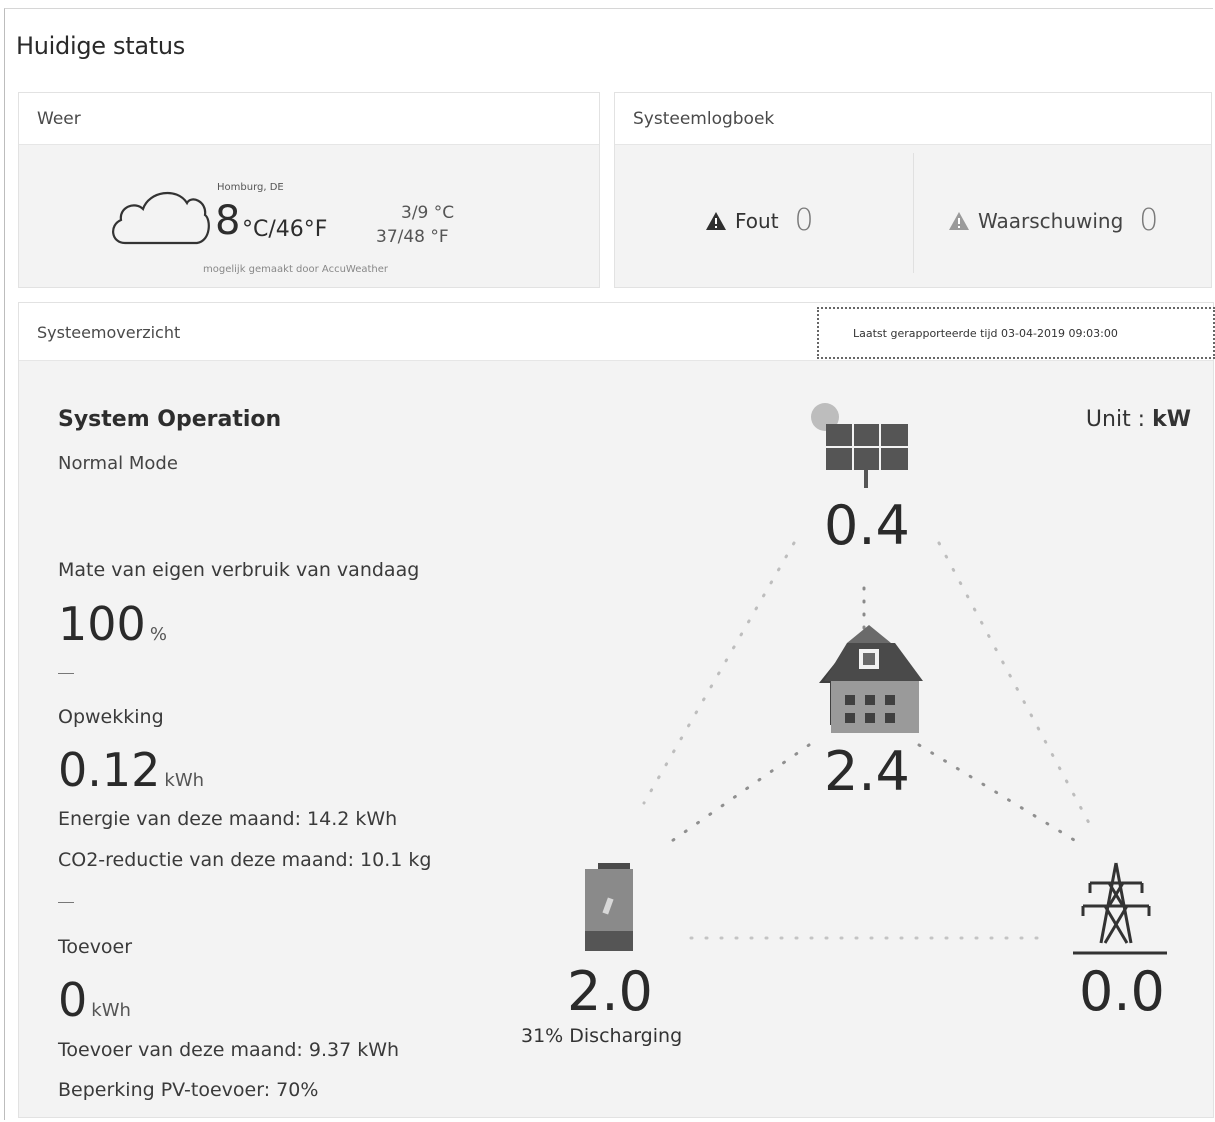 This screenshot has height=1122, width=1215. What do you see at coordinates (1122, 991) in the screenshot?
I see `grid-power-value: 0.0` at bounding box center [1122, 991].